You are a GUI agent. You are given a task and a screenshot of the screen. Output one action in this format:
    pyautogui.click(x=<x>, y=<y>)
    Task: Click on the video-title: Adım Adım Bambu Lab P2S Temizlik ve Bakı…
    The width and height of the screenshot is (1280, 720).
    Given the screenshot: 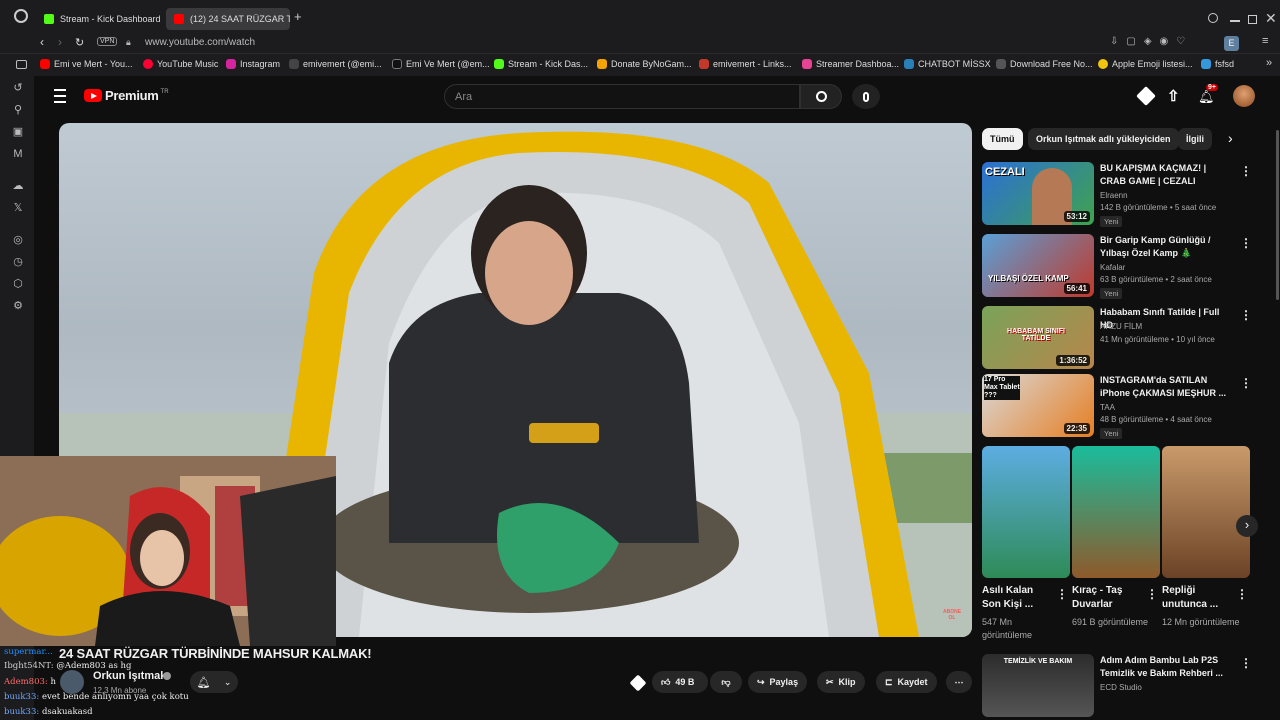 What is the action you would take?
    pyautogui.click(x=1165, y=667)
    